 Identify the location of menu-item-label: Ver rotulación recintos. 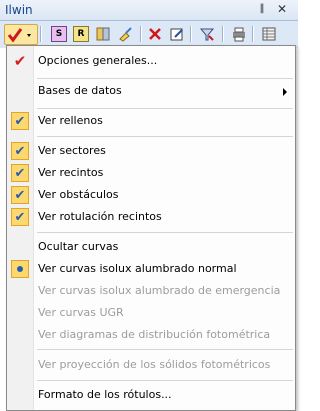
(100, 216).